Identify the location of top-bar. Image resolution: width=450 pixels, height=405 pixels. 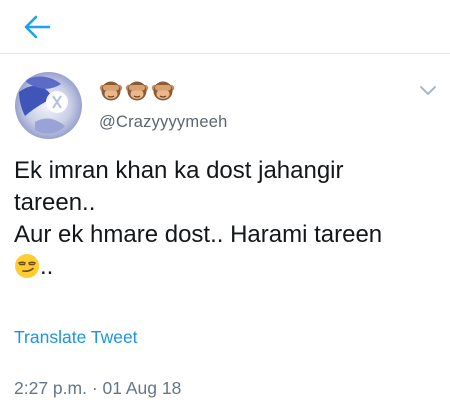
(225, 27).